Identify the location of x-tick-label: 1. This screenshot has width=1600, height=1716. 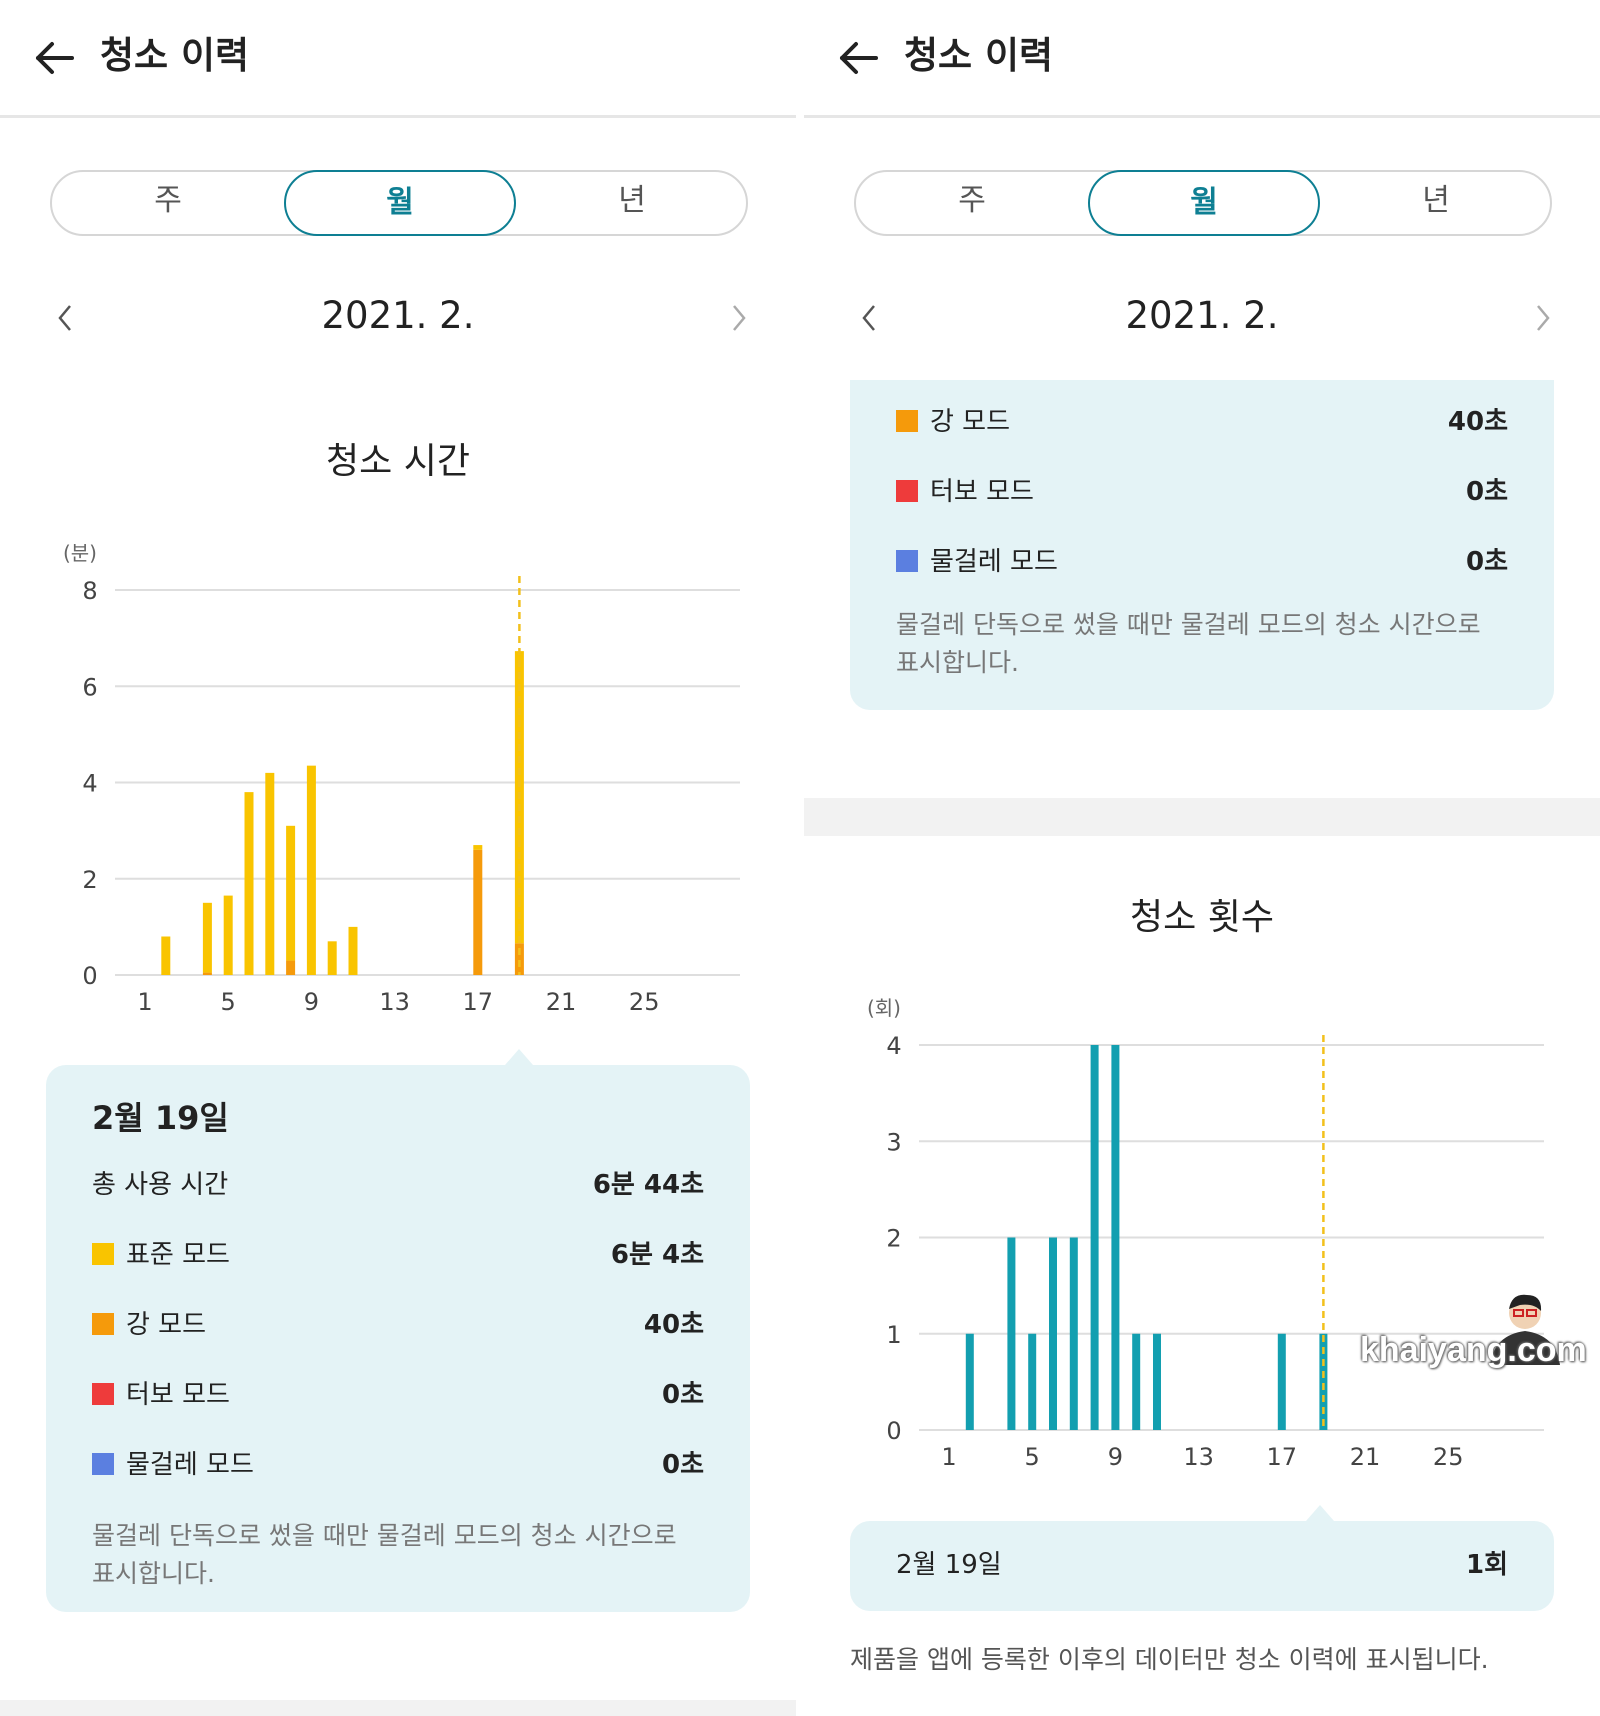
(948, 1457).